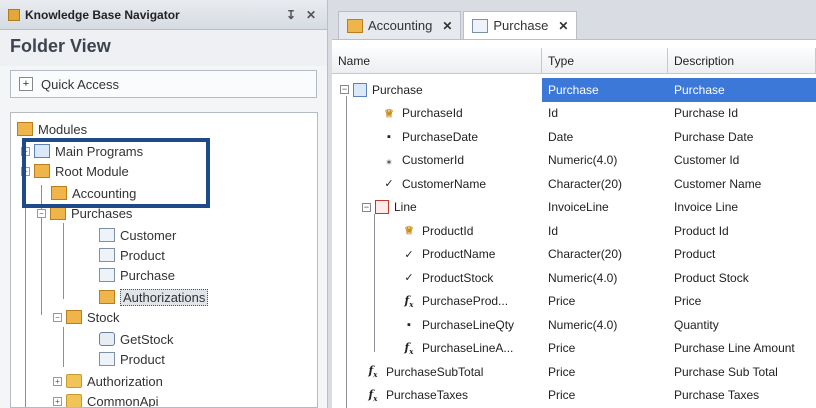 The image size is (816, 408). What do you see at coordinates (458, 277) in the screenshot?
I see `row-name-label: ProductStock` at bounding box center [458, 277].